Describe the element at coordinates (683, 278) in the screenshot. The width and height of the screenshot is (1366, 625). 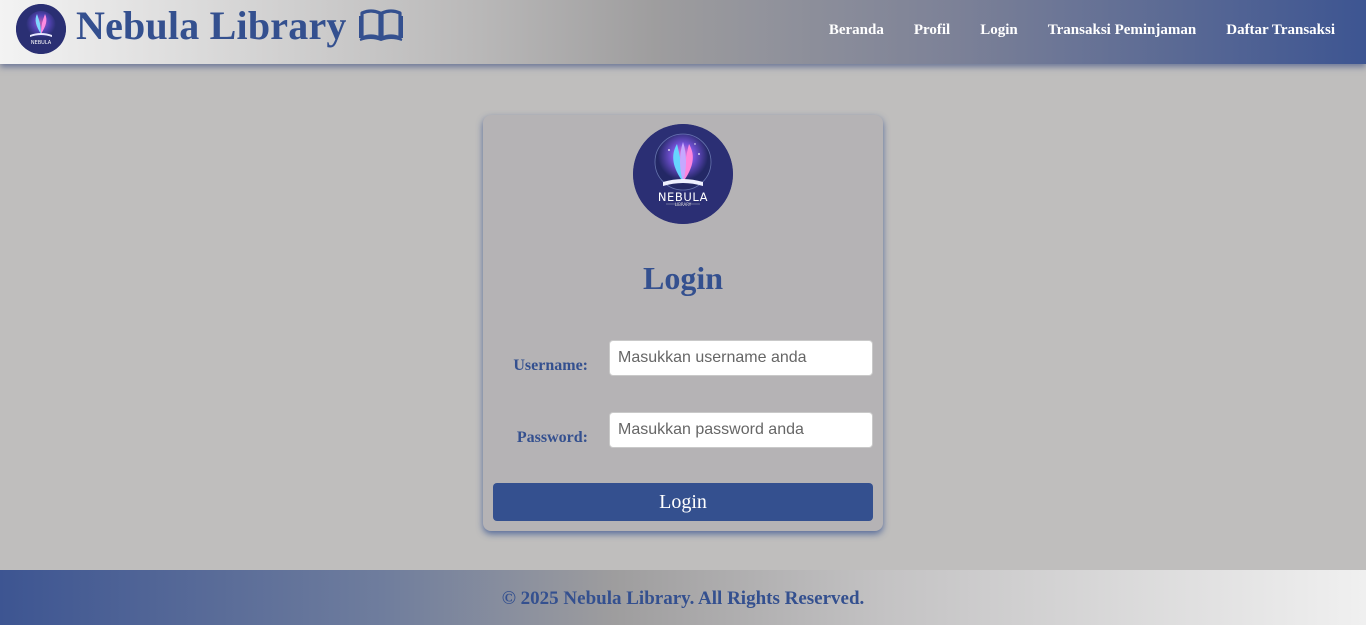
I see `login-title: Login` at that location.